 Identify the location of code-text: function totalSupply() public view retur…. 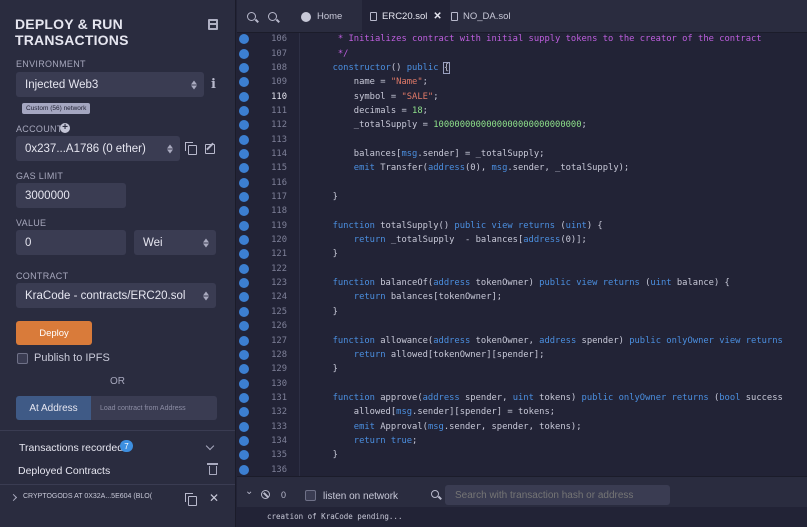
(467, 225).